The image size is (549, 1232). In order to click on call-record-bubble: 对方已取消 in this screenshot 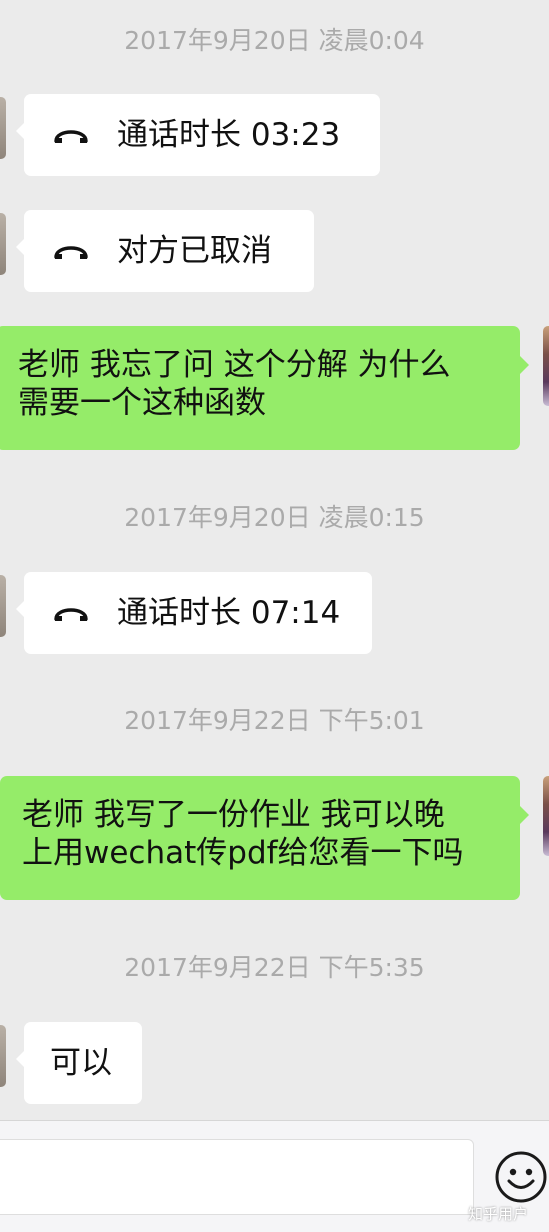, I will do `click(165, 251)`.